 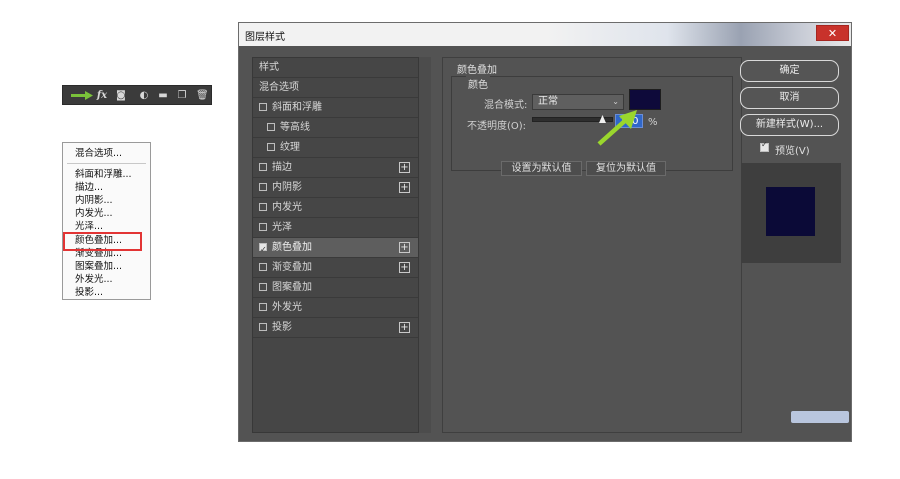 I want to click on style-list-label: 等高线, so click(x=295, y=127).